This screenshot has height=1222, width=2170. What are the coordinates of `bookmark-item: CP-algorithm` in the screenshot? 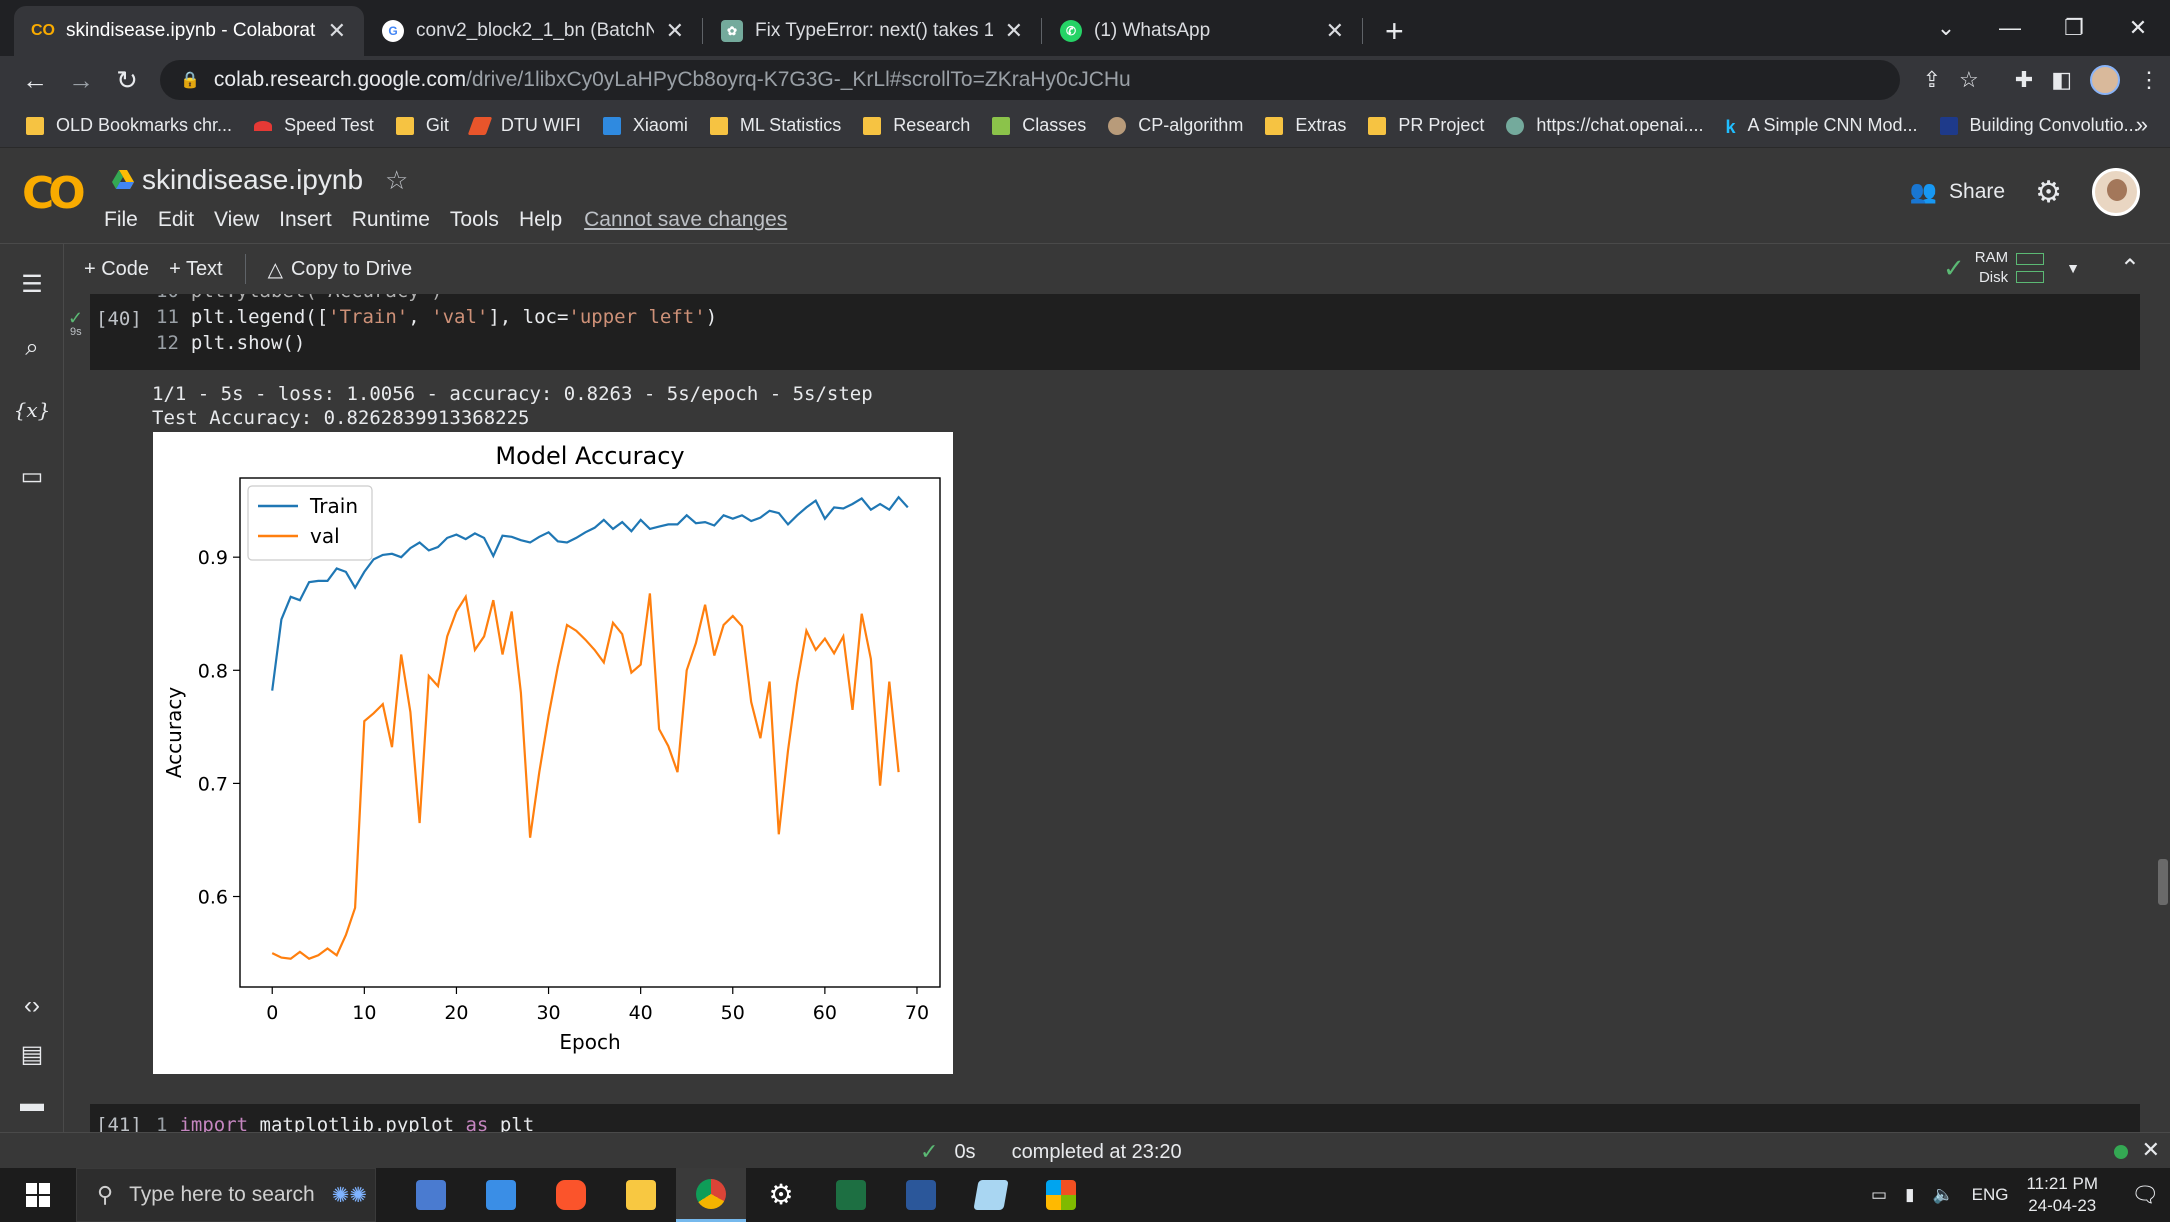 It's located at (1175, 125).